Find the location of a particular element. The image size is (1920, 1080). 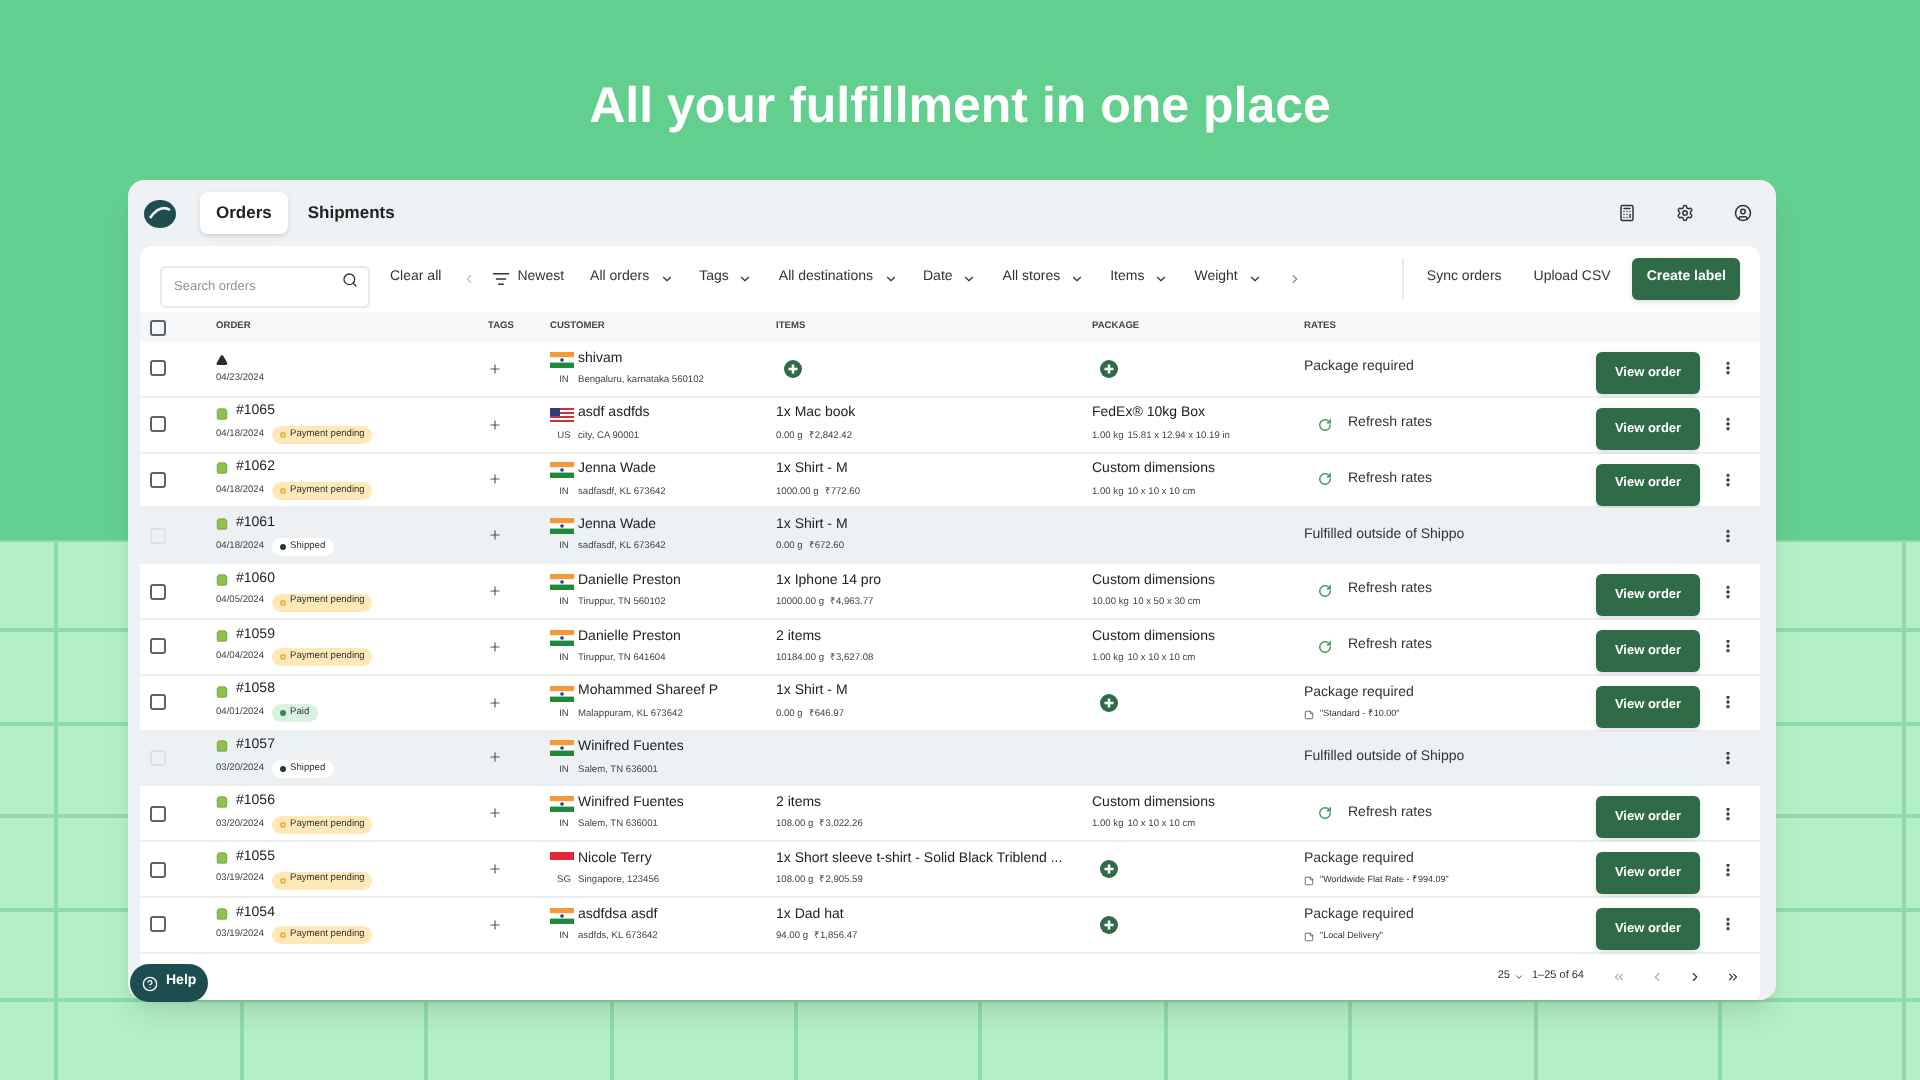

next-page-icon is located at coordinates (1695, 976).